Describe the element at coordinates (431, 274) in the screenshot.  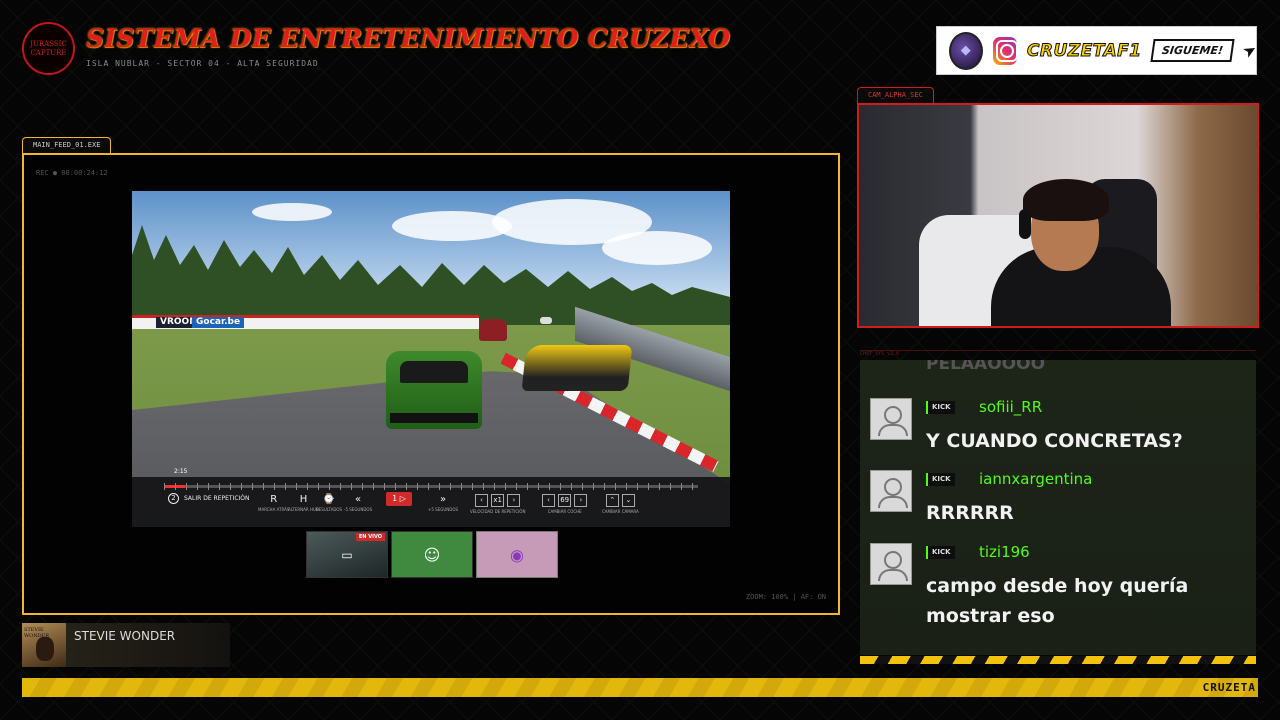
I see `tree-line` at that location.